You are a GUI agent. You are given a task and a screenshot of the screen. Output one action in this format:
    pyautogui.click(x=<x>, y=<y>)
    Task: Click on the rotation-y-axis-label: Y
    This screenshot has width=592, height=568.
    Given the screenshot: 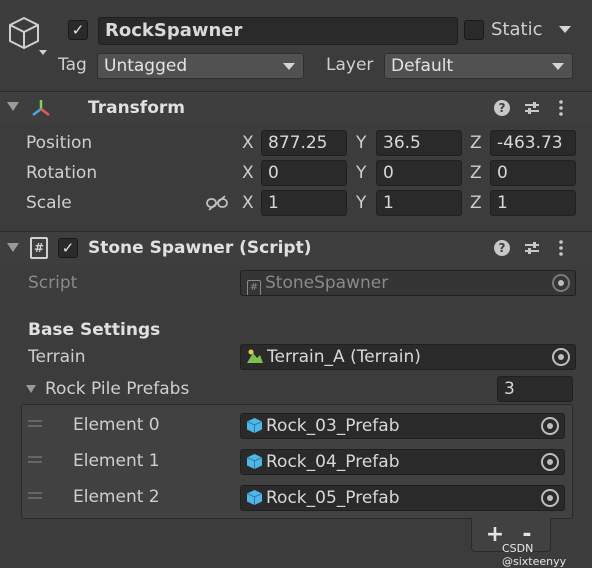 What is the action you would take?
    pyautogui.click(x=361, y=173)
    